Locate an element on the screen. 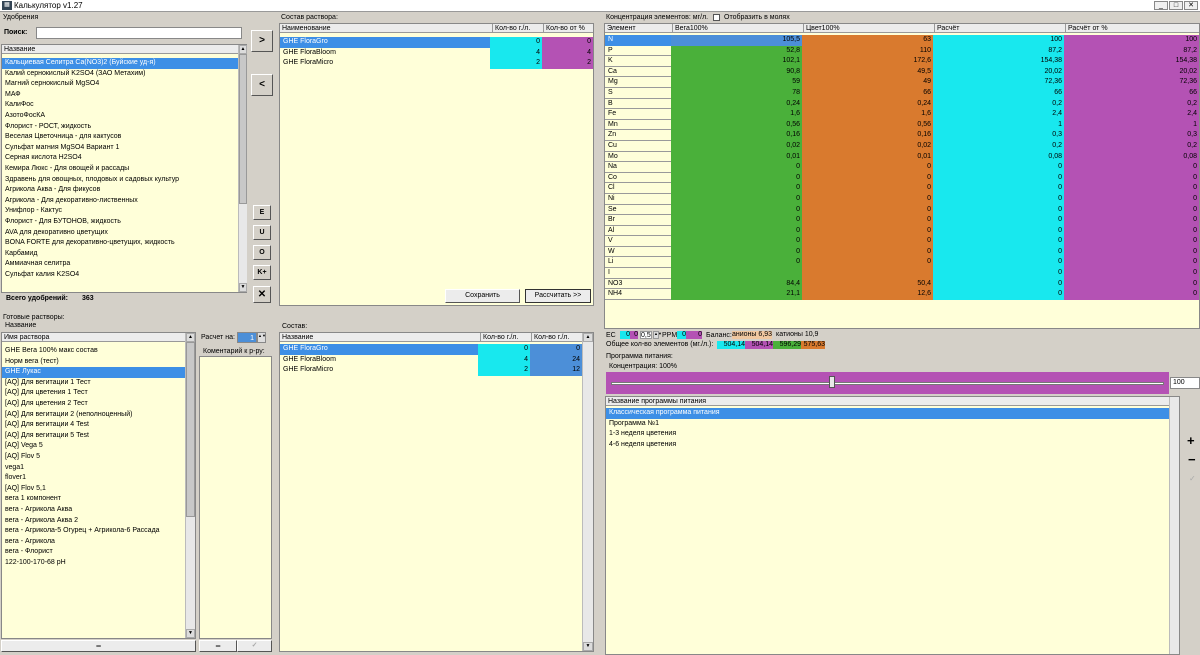  solution-item: вега - Агрикола Аква 2 is located at coordinates (93, 521).